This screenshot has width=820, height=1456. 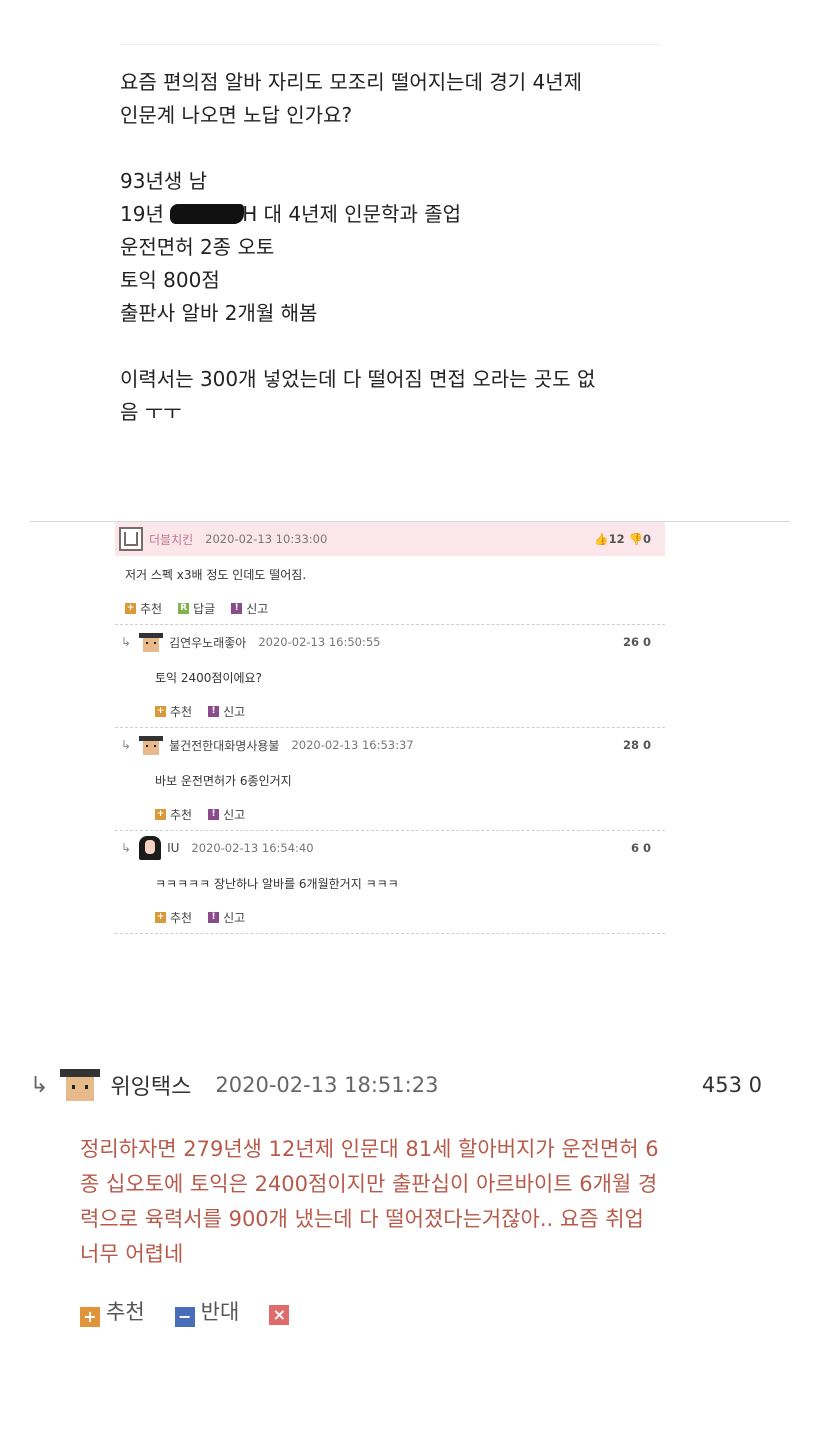 I want to click on minus-icon: −, so click(x=184, y=1317).